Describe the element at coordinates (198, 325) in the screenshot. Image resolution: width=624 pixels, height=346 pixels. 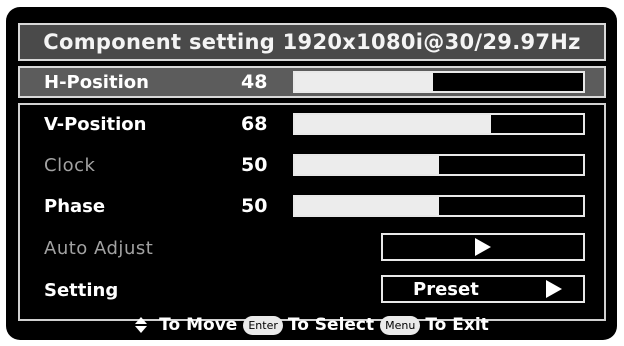
I see `move-hint: To Move` at that location.